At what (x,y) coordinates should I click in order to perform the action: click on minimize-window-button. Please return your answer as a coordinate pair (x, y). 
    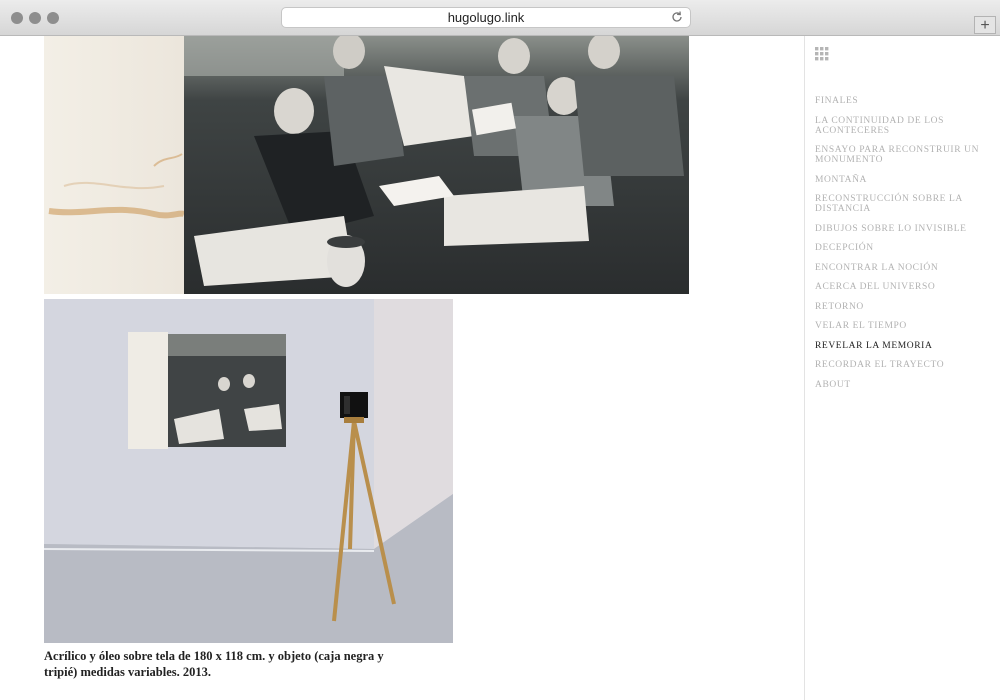
    Looking at the image, I should click on (35, 18).